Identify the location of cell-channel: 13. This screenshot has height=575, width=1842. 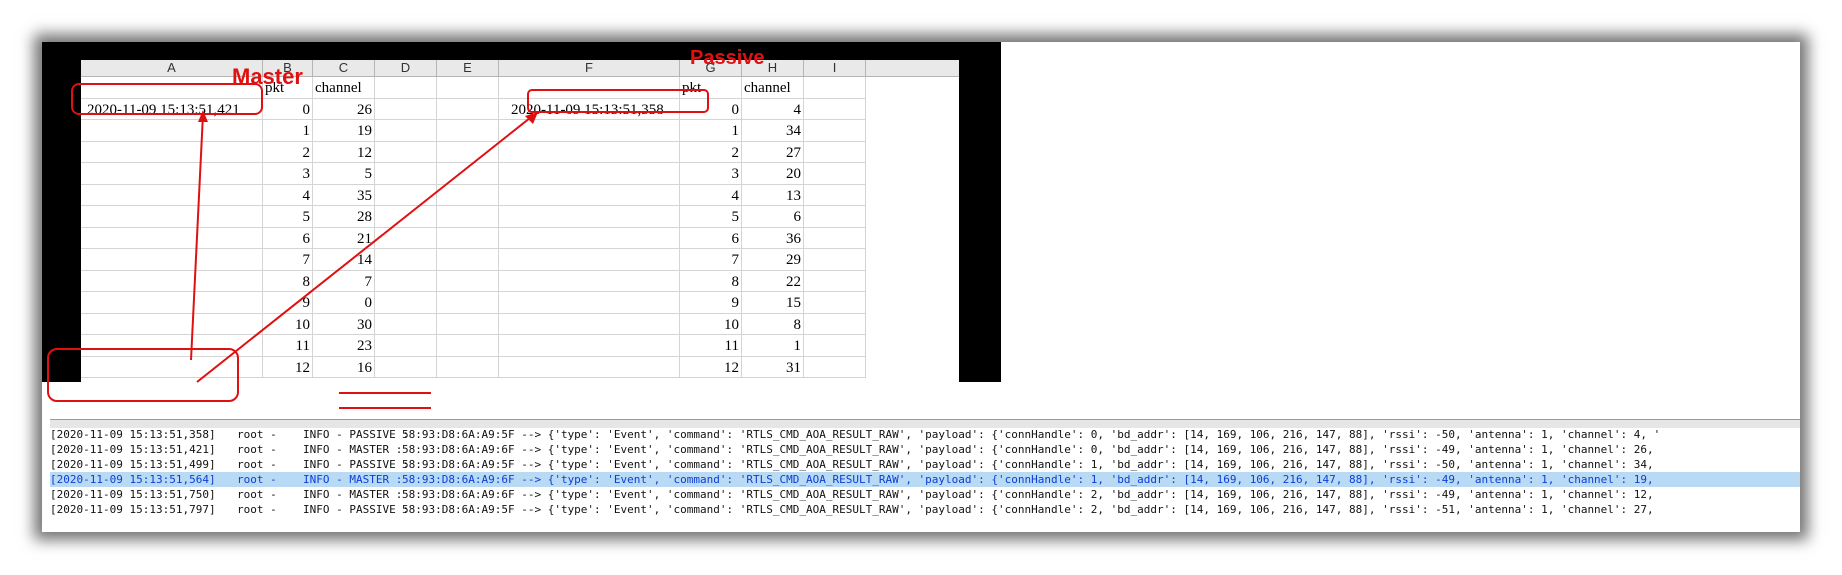
(773, 195).